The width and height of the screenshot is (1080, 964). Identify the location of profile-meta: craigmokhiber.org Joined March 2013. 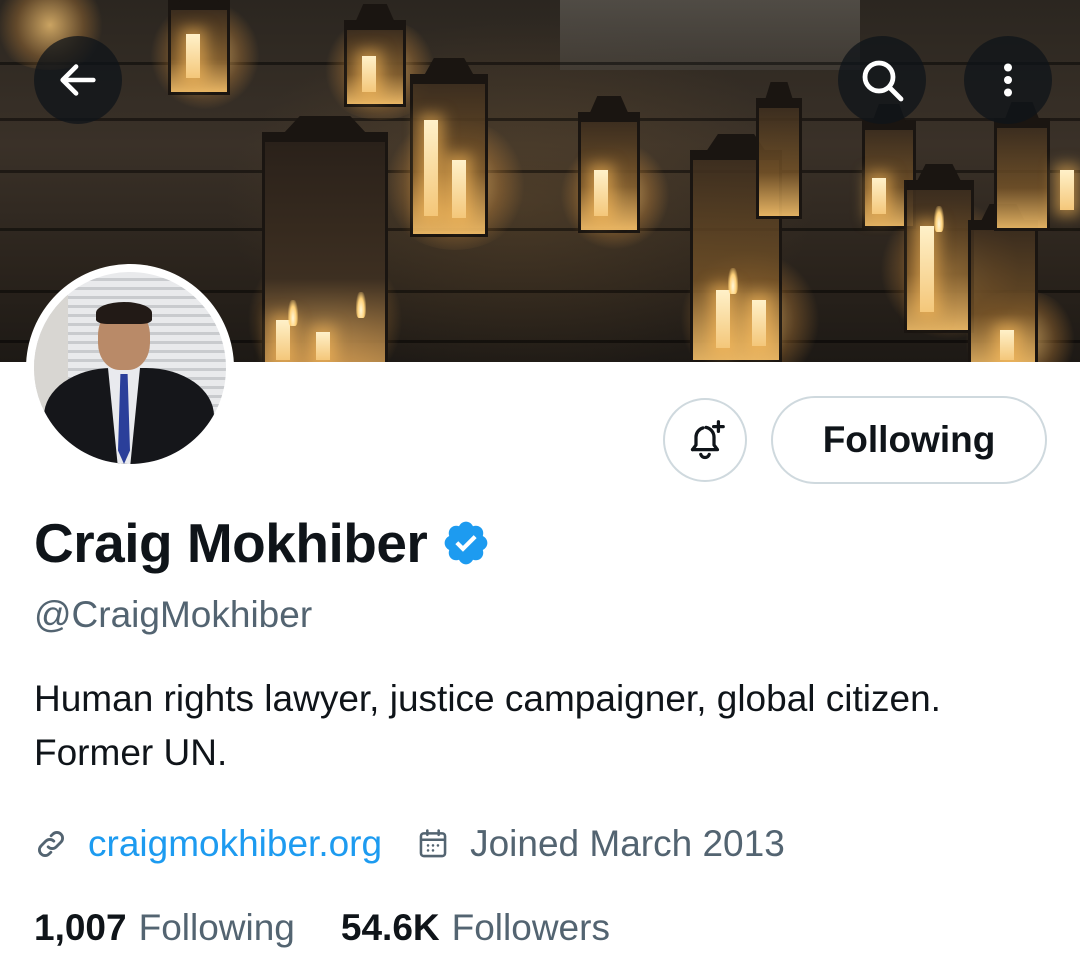
(409, 844).